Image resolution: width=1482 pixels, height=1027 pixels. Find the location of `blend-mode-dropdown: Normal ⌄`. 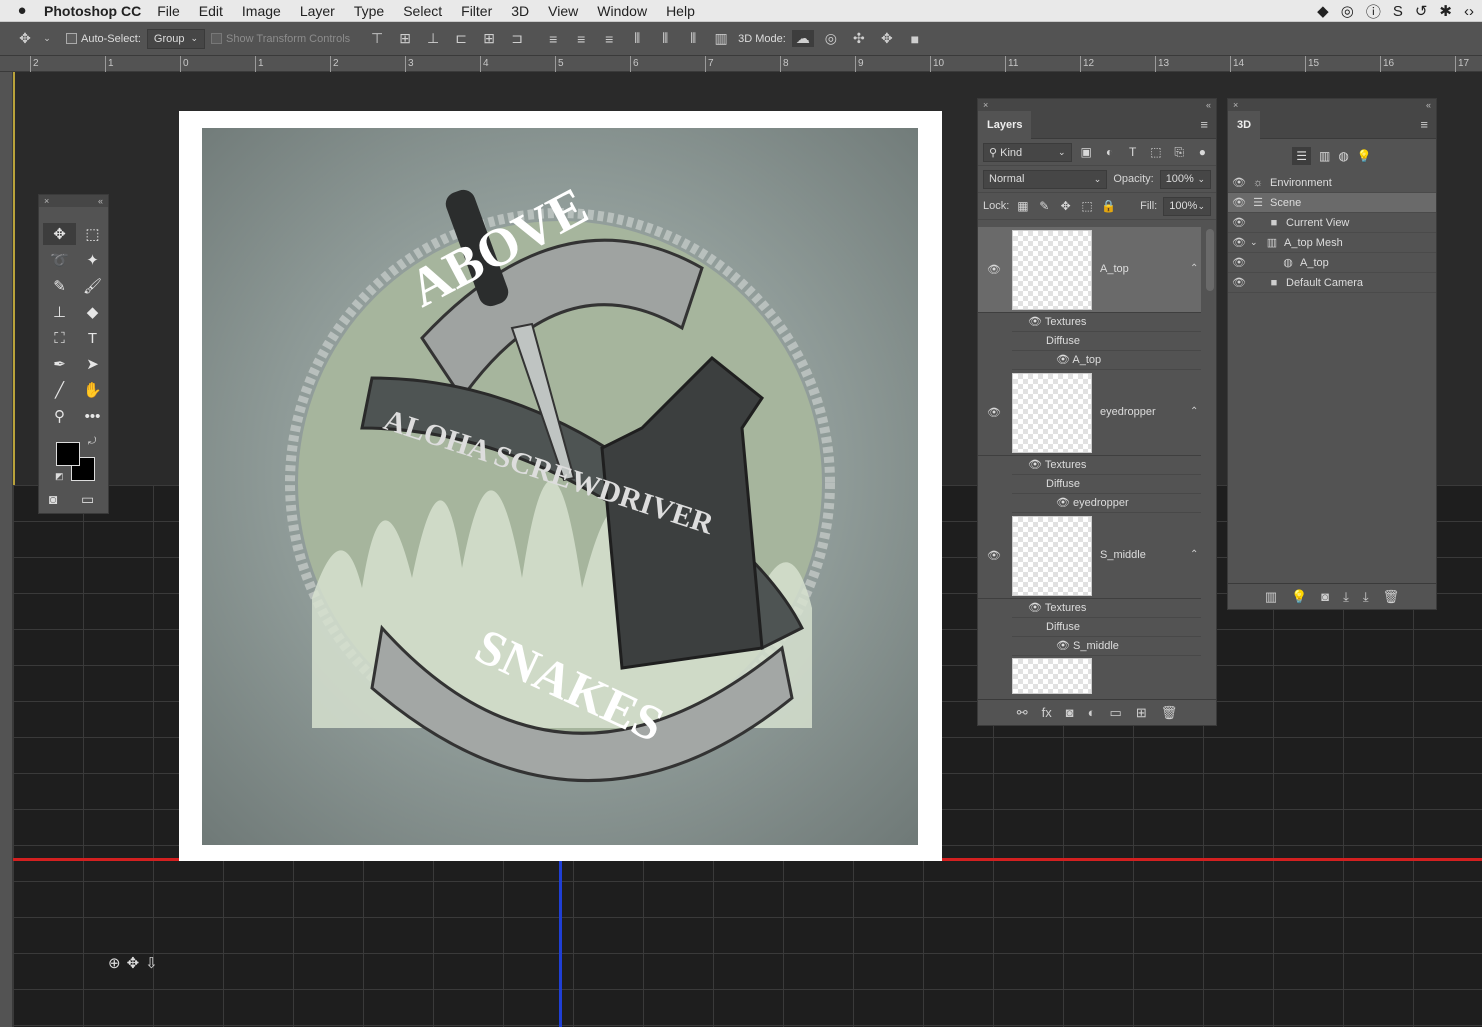

blend-mode-dropdown: Normal ⌄ is located at coordinates (1045, 179).